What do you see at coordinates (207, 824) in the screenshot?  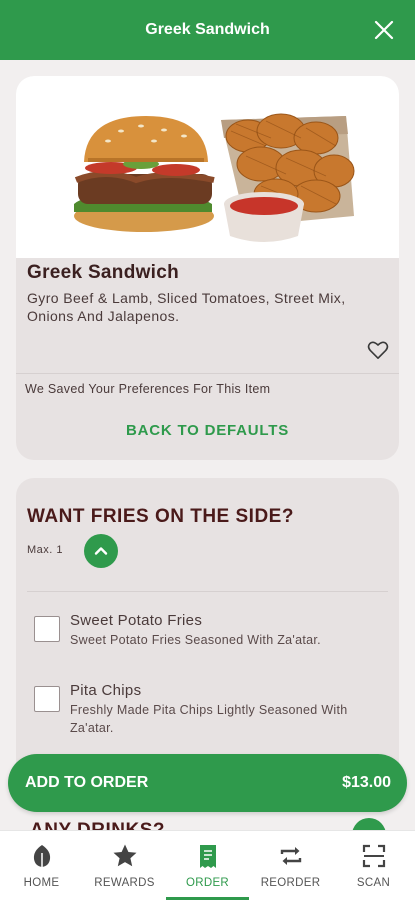 I see `next-section-peek: ANY DRINKS?` at bounding box center [207, 824].